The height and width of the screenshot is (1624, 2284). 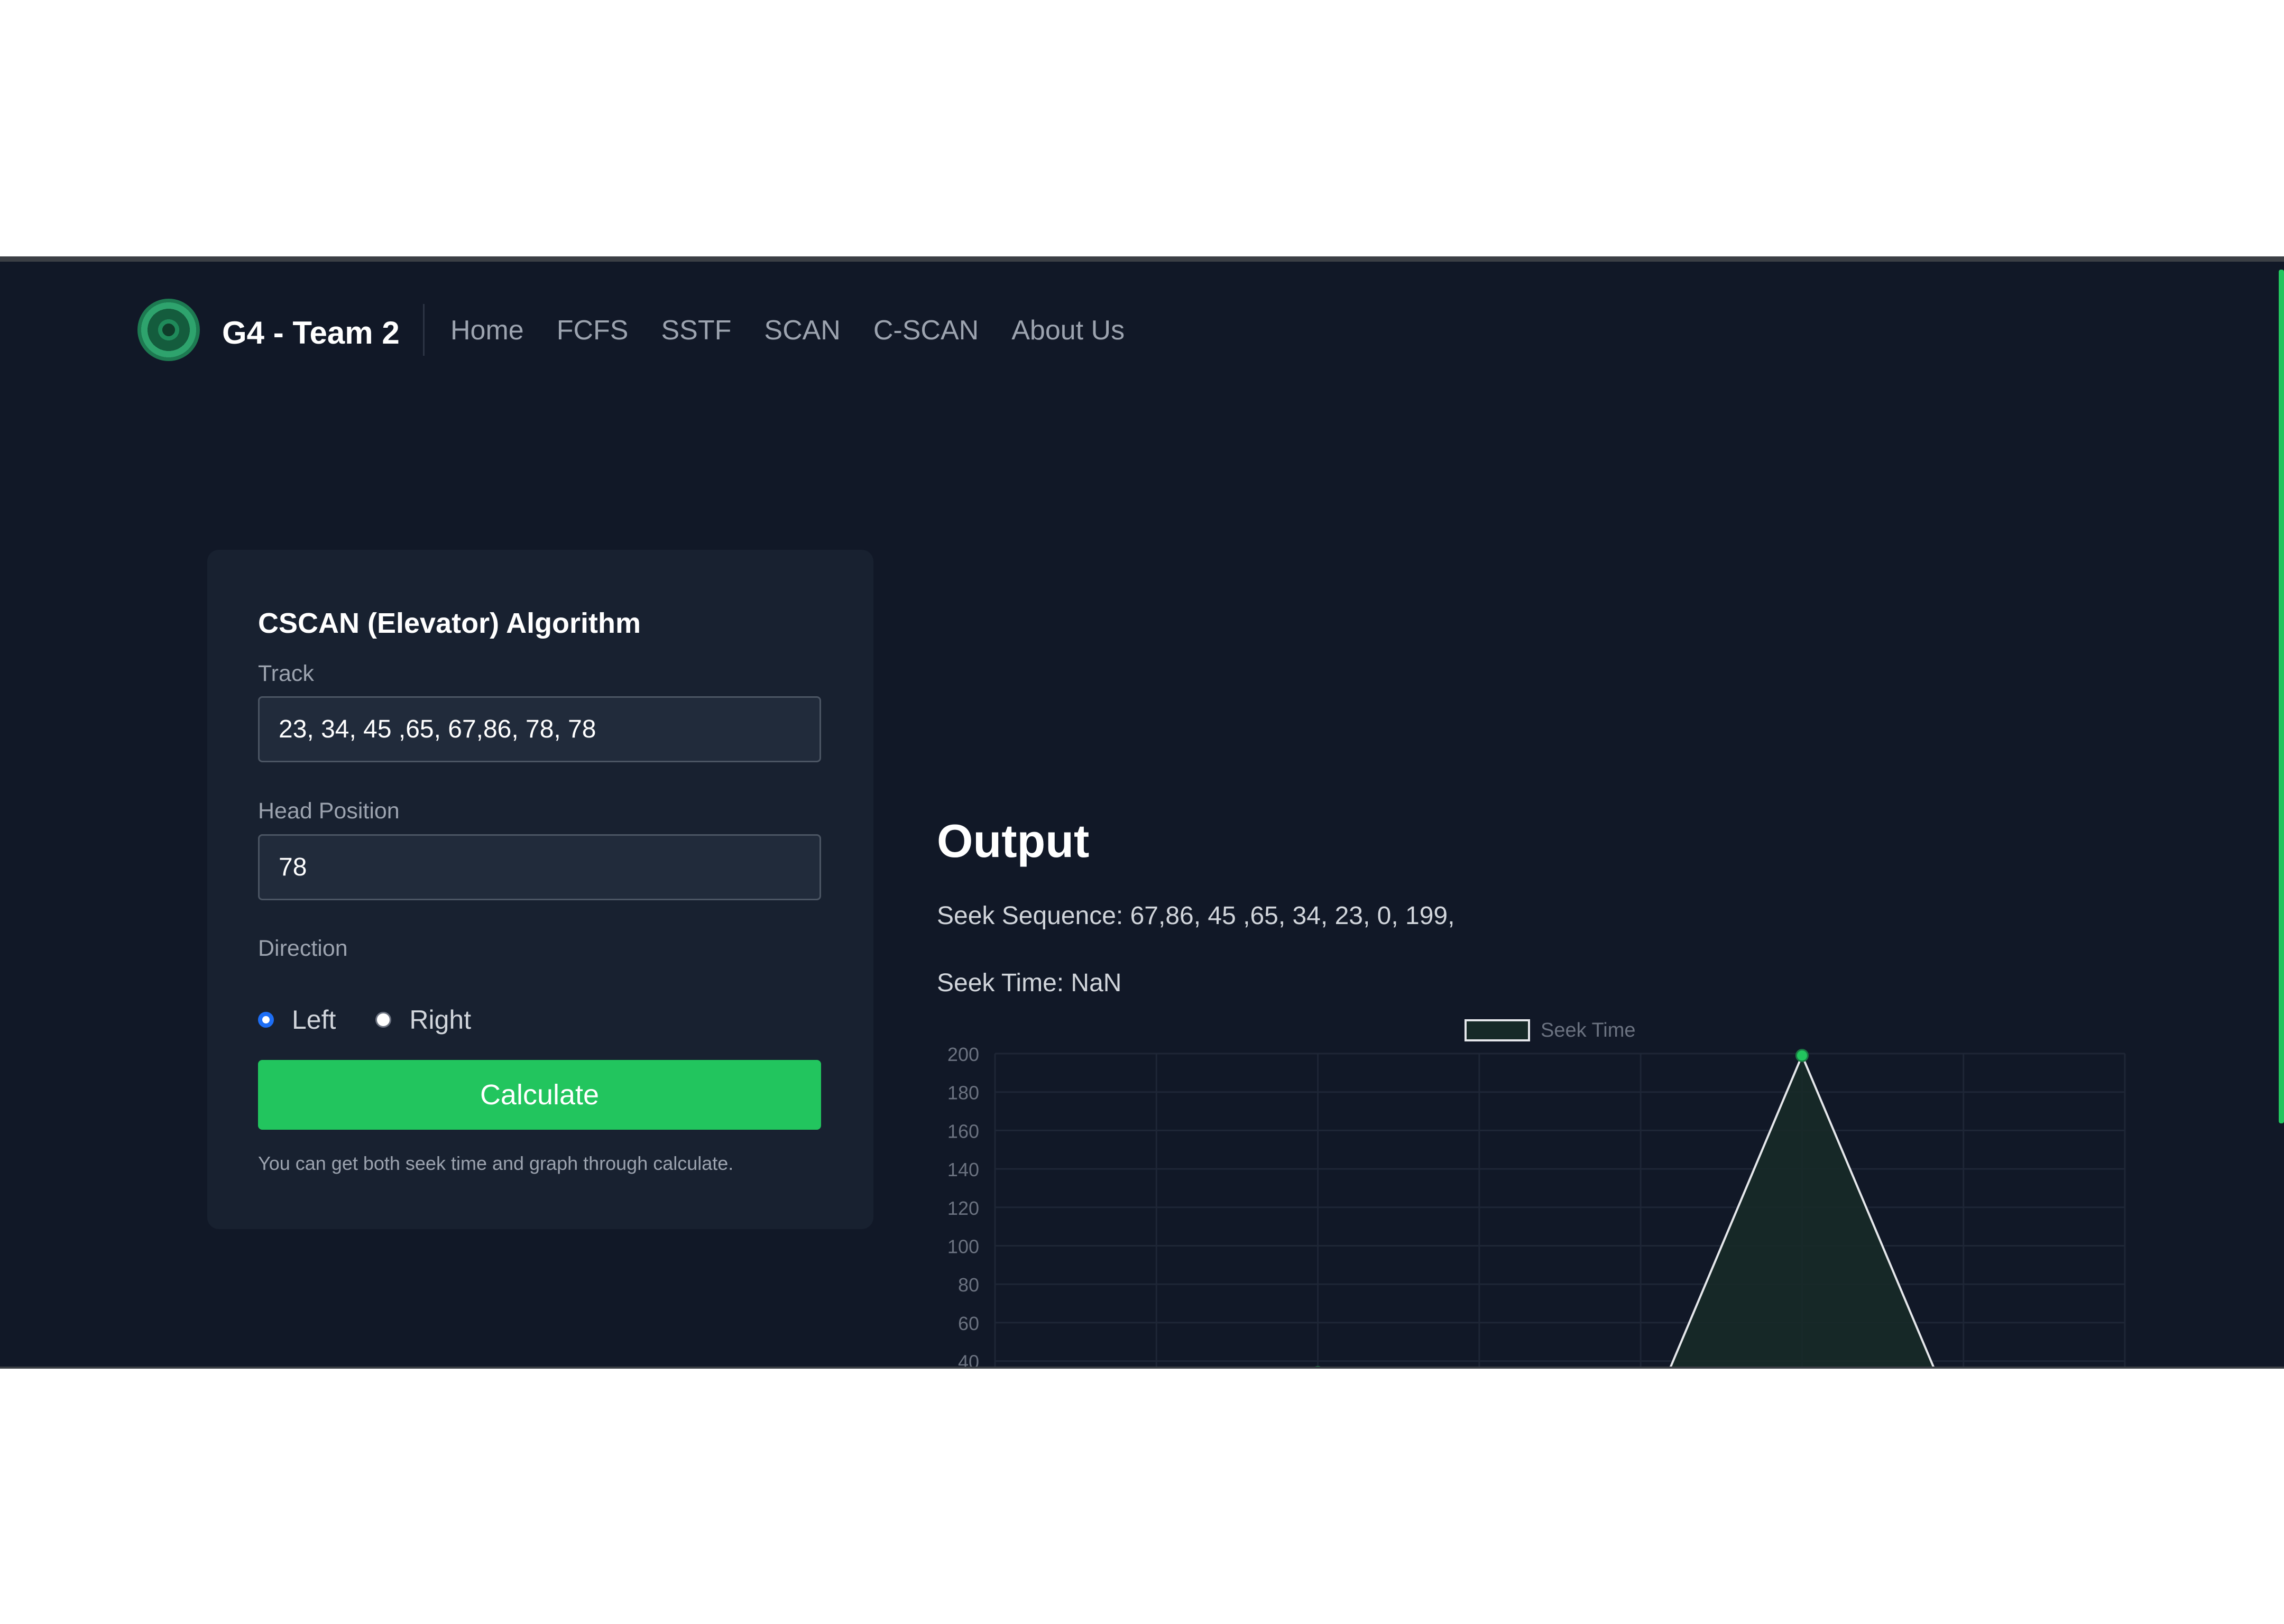 I want to click on direction-label: Direction, so click(x=303, y=948).